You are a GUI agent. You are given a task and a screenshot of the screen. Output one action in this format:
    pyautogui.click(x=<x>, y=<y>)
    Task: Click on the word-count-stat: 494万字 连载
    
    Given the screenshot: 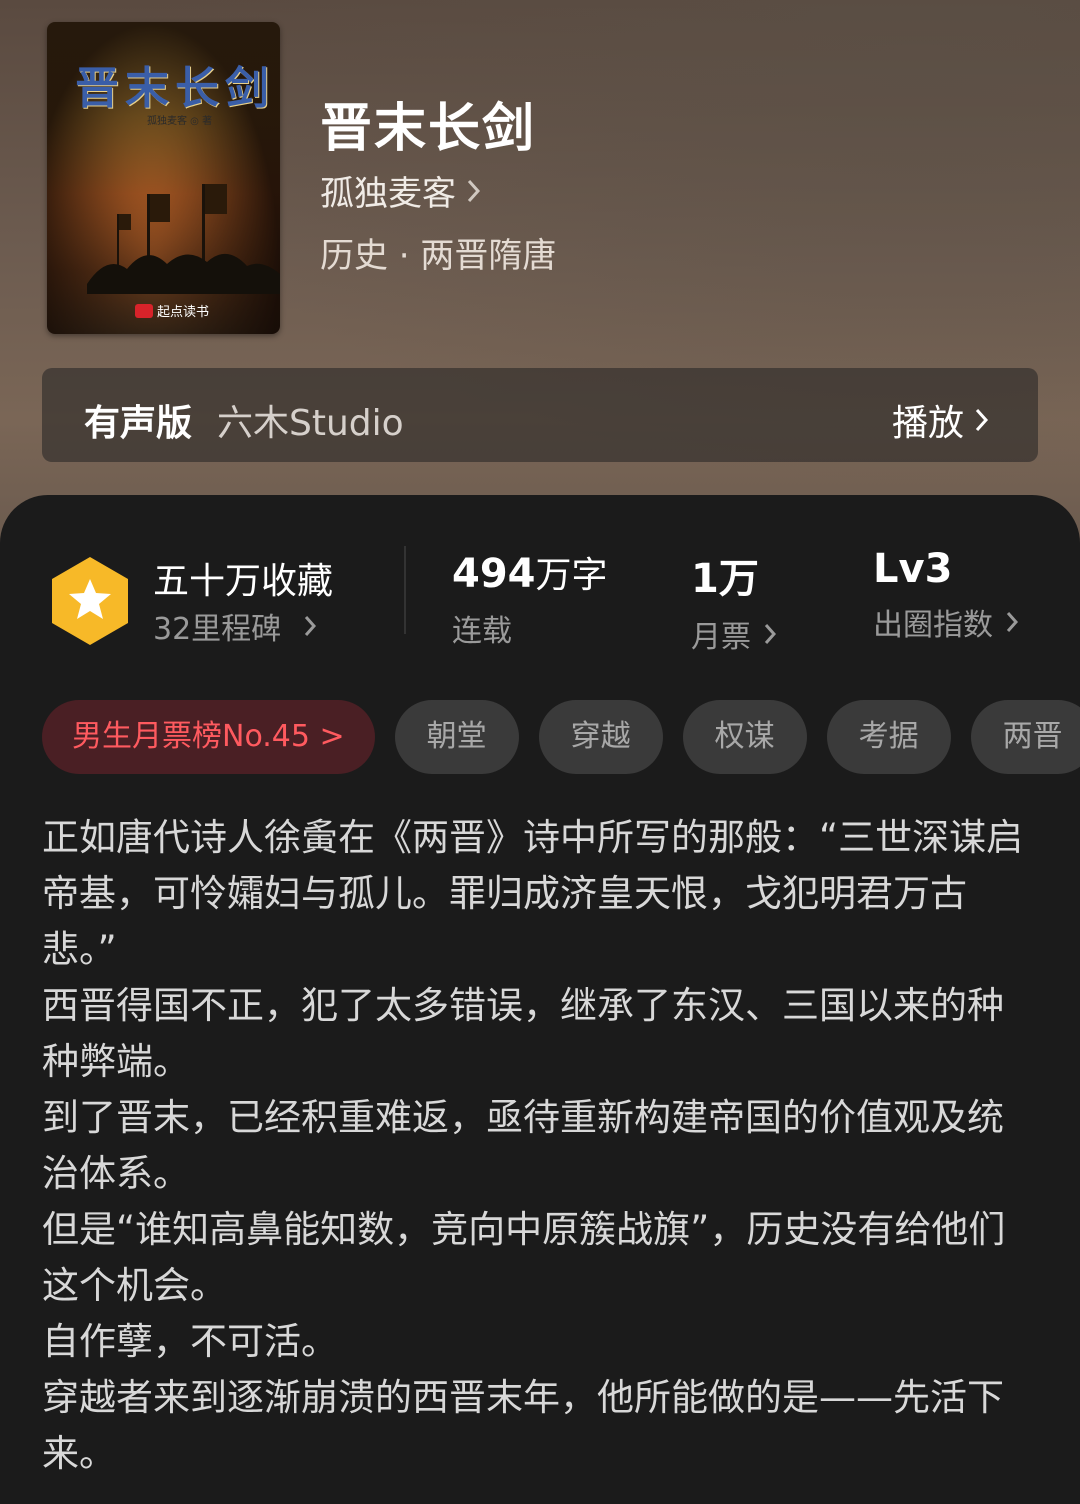 What is the action you would take?
    pyautogui.click(x=530, y=598)
    